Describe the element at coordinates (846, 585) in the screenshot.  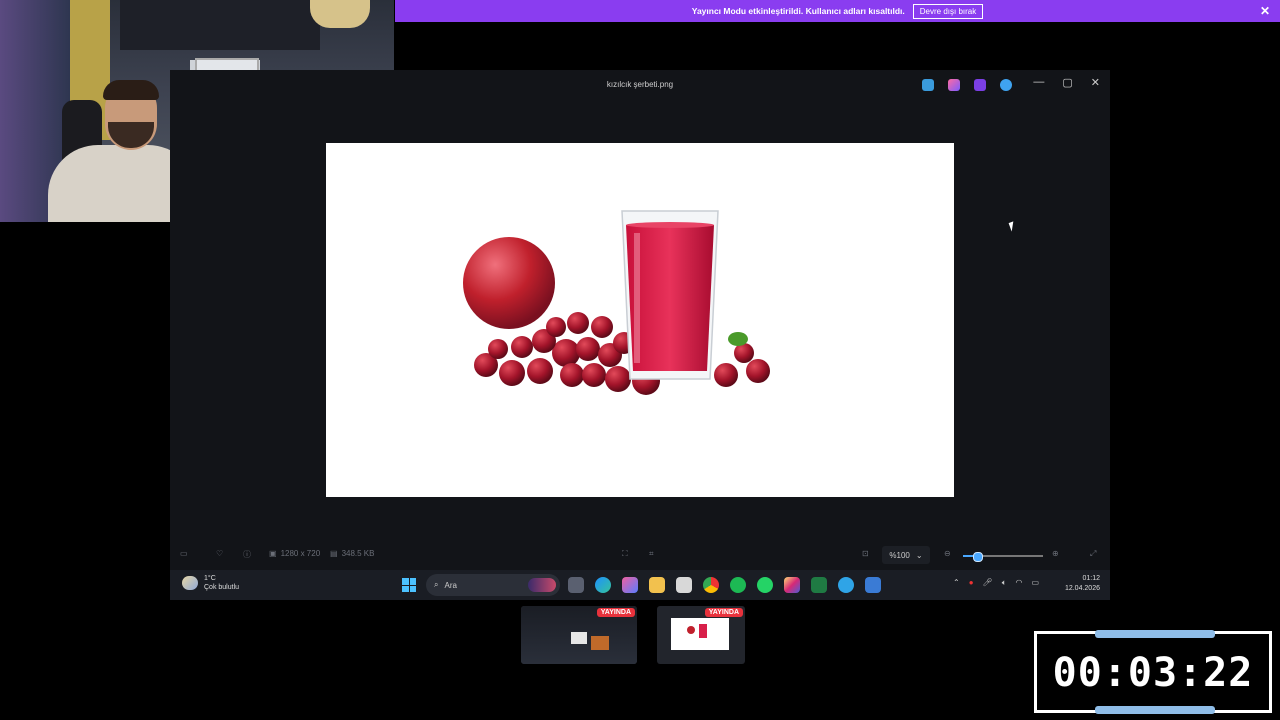
I see `browser-icon` at that location.